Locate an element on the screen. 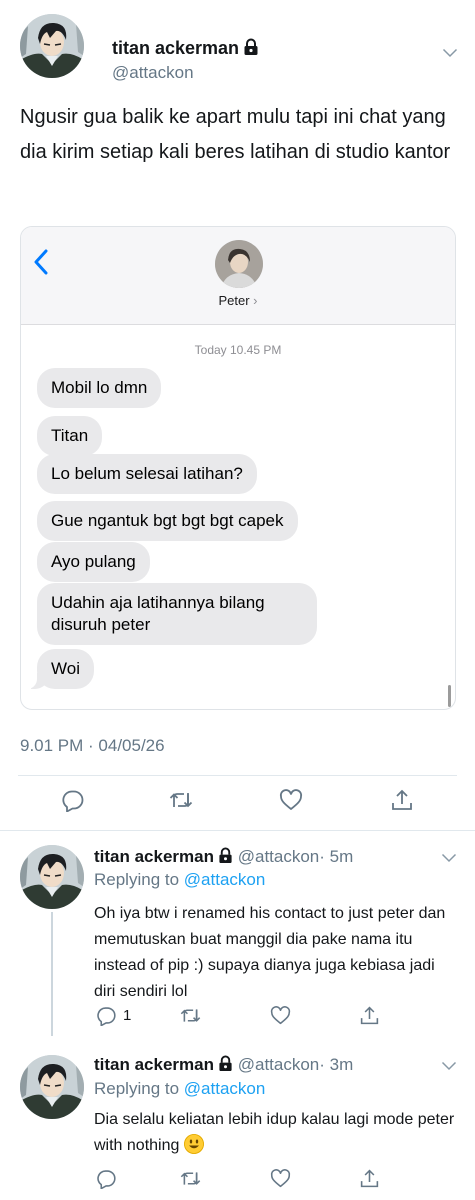 This screenshot has height=1200, width=475. contact-name-text: Peter is located at coordinates (234, 300).